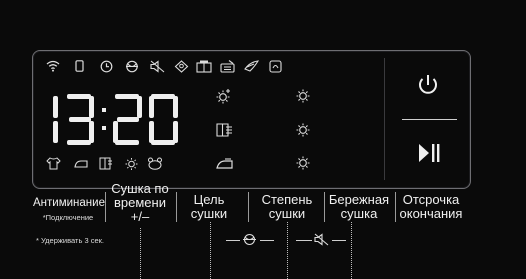 This screenshot has width=526, height=279. Describe the element at coordinates (384, 119) in the screenshot. I see `panel-divider` at that location.